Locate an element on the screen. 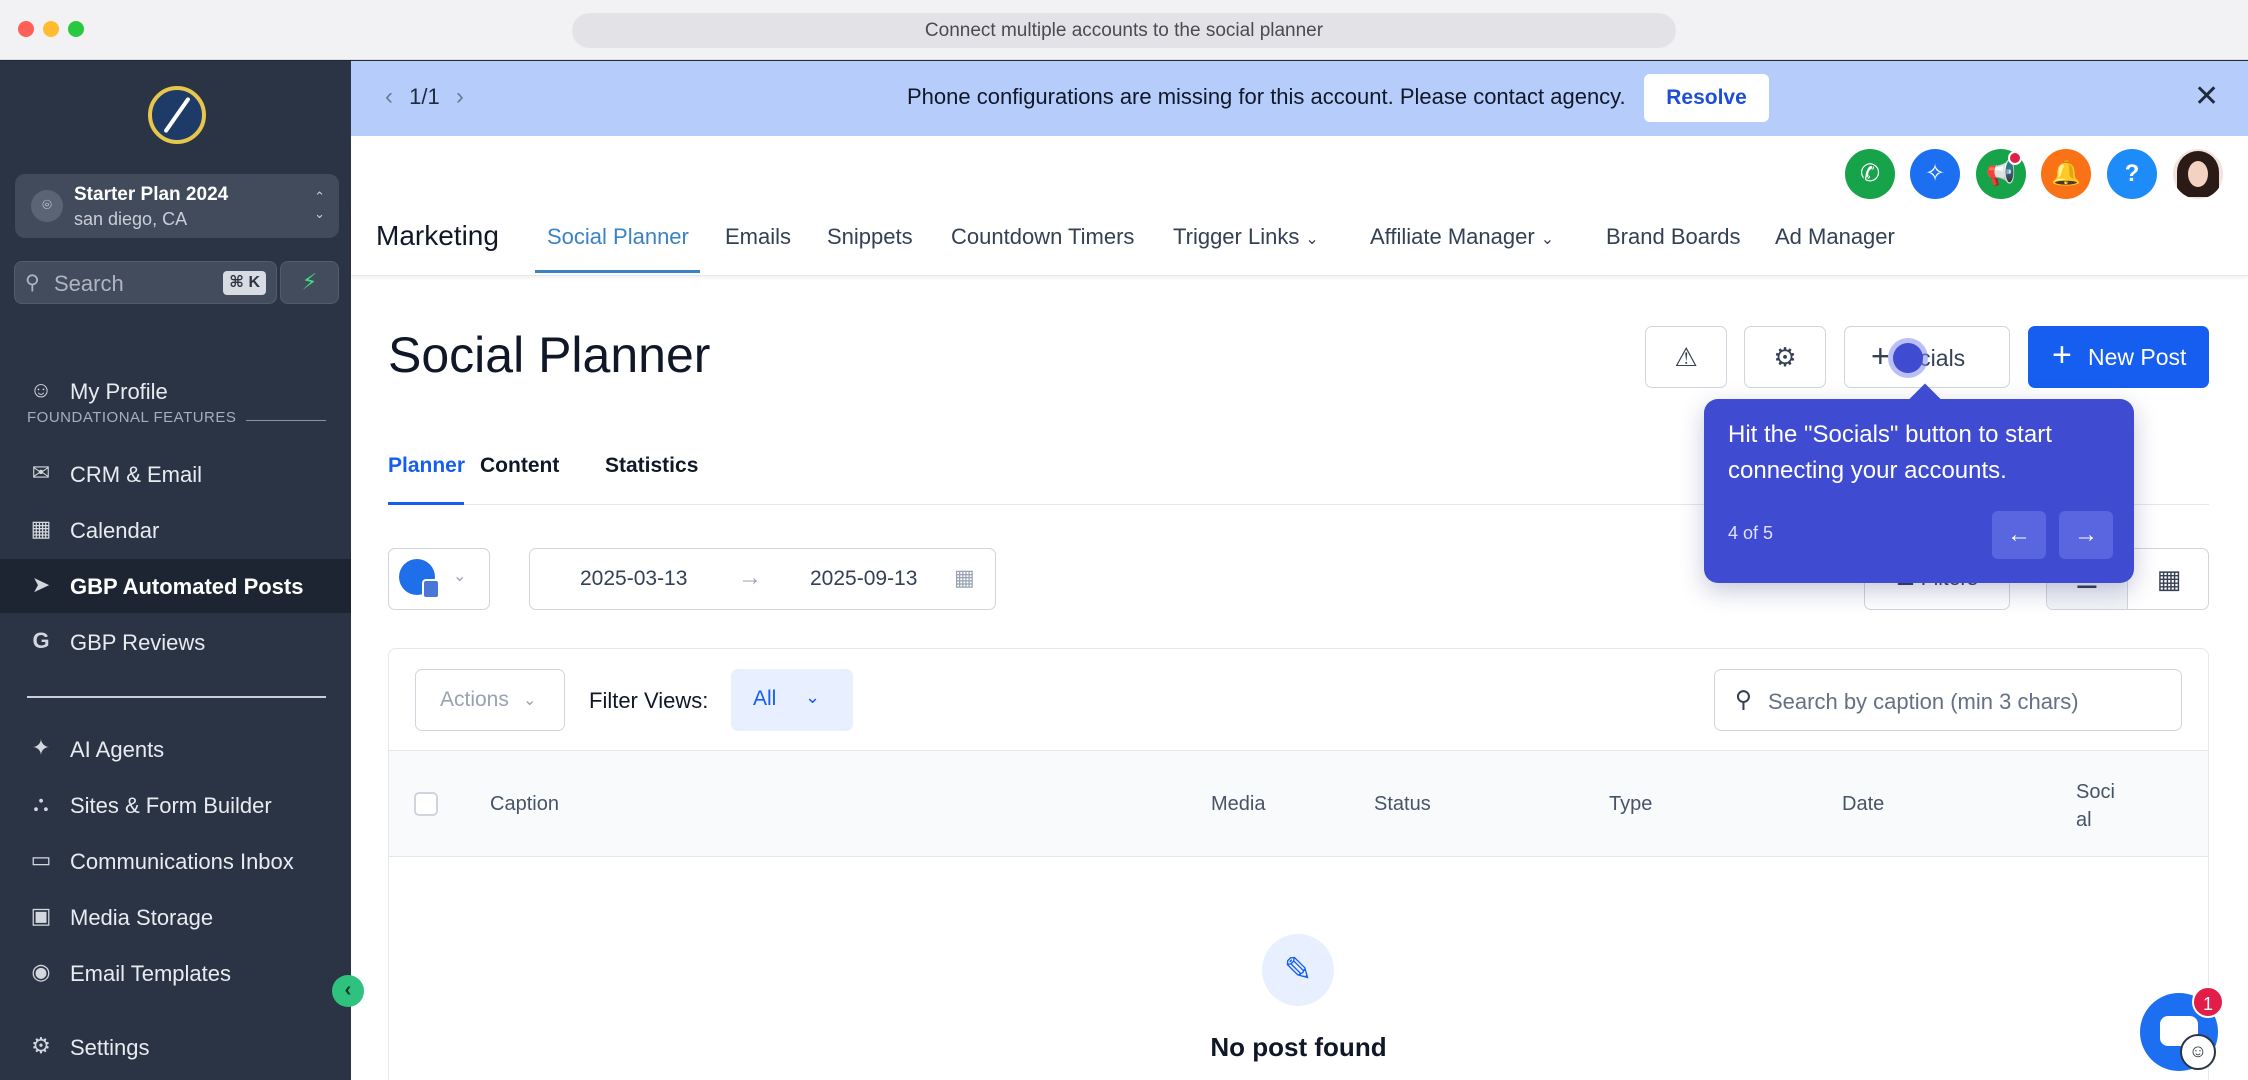 This screenshot has height=1080, width=2248. maximize-window-button is located at coordinates (76, 29).